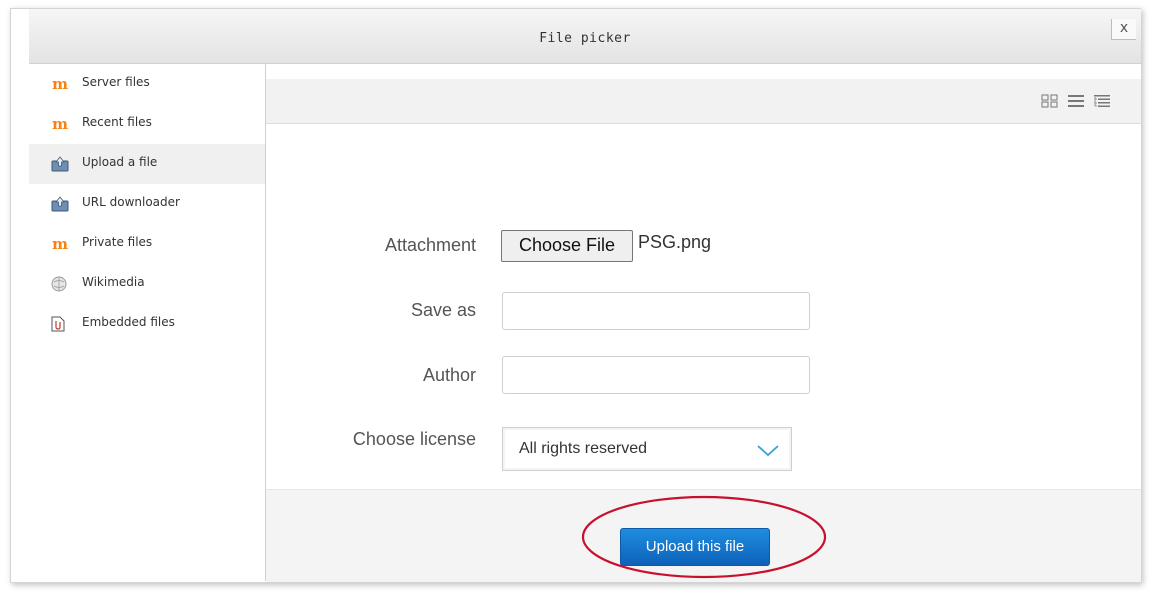  I want to click on license-select: All rights reserved, so click(647, 449).